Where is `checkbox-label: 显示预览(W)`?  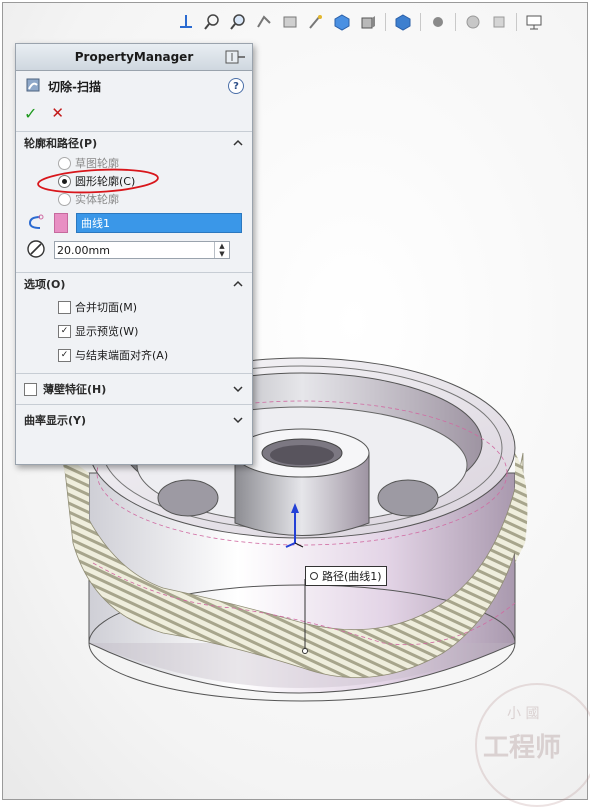 checkbox-label: 显示预览(W) is located at coordinates (107, 331).